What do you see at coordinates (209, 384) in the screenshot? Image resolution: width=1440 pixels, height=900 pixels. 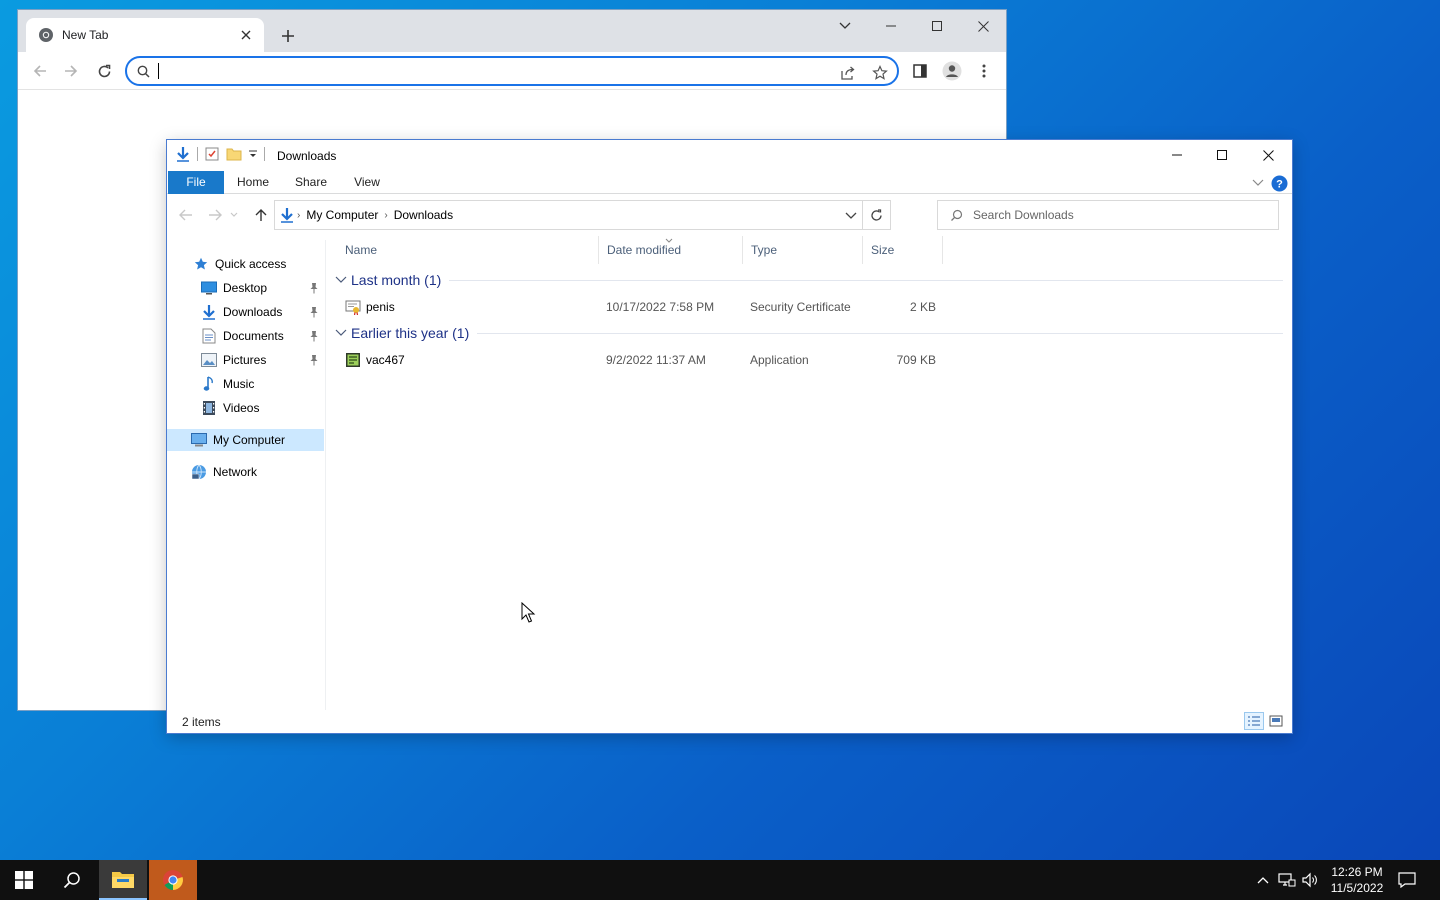 I see `music-icon` at bounding box center [209, 384].